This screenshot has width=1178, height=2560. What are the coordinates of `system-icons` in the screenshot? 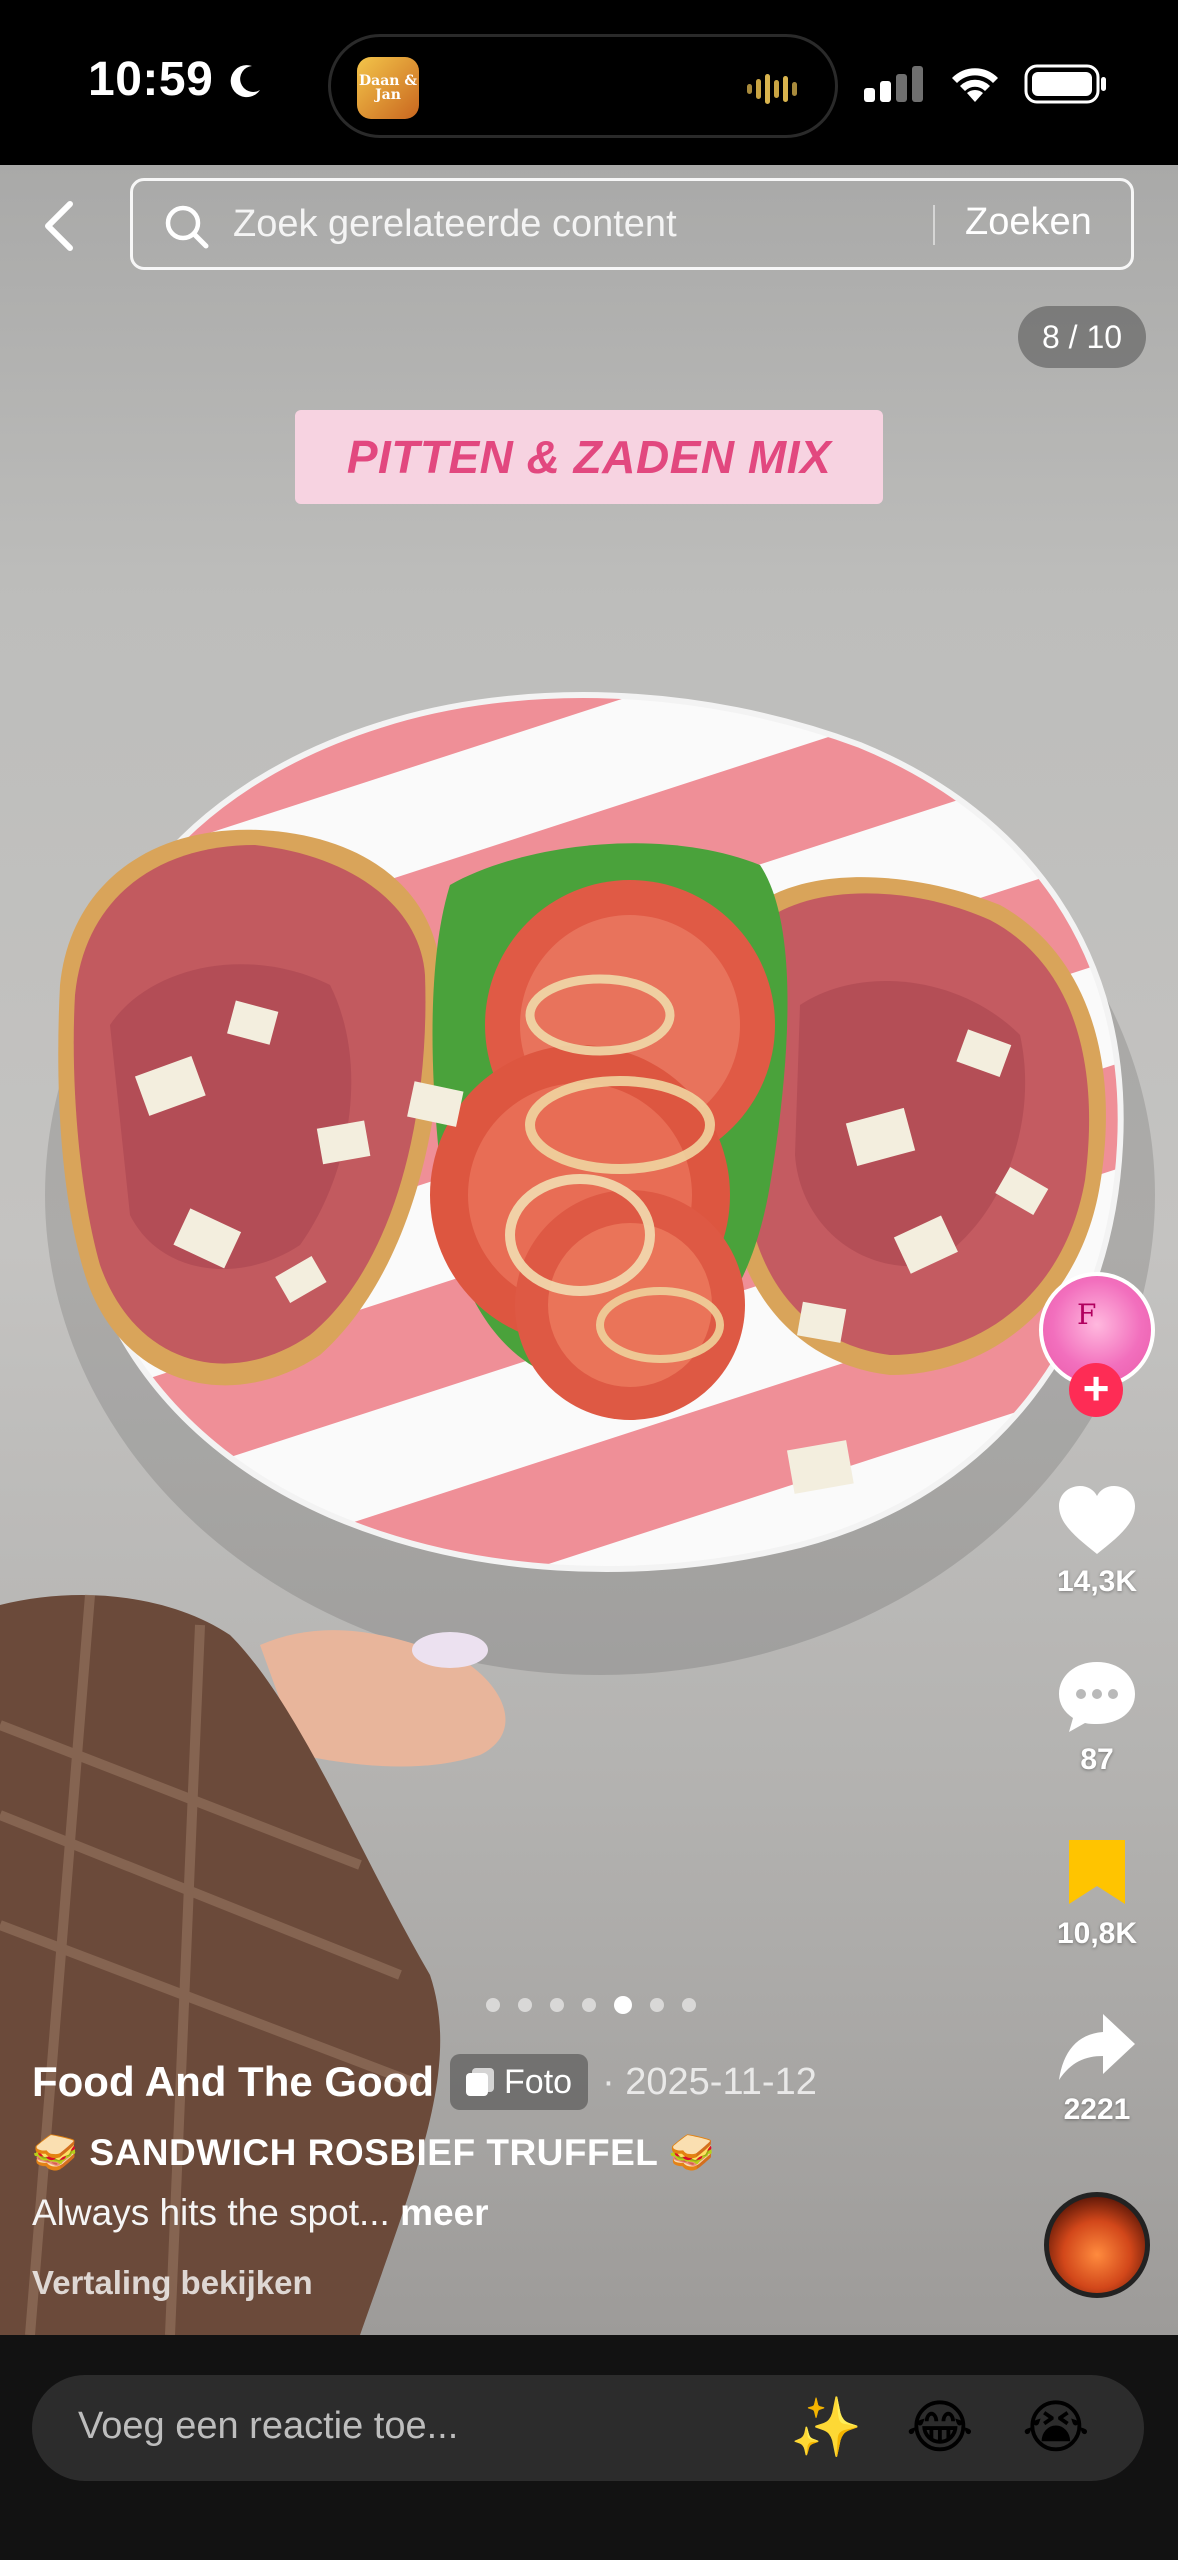 It's located at (986, 84).